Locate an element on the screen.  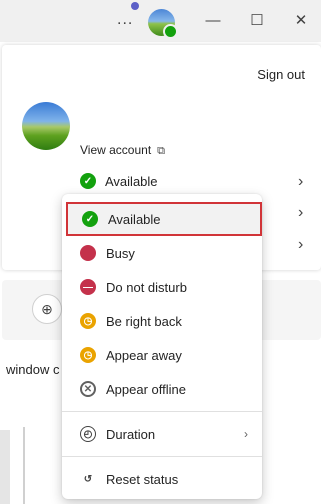
background-panel is located at coordinates (12, 465).